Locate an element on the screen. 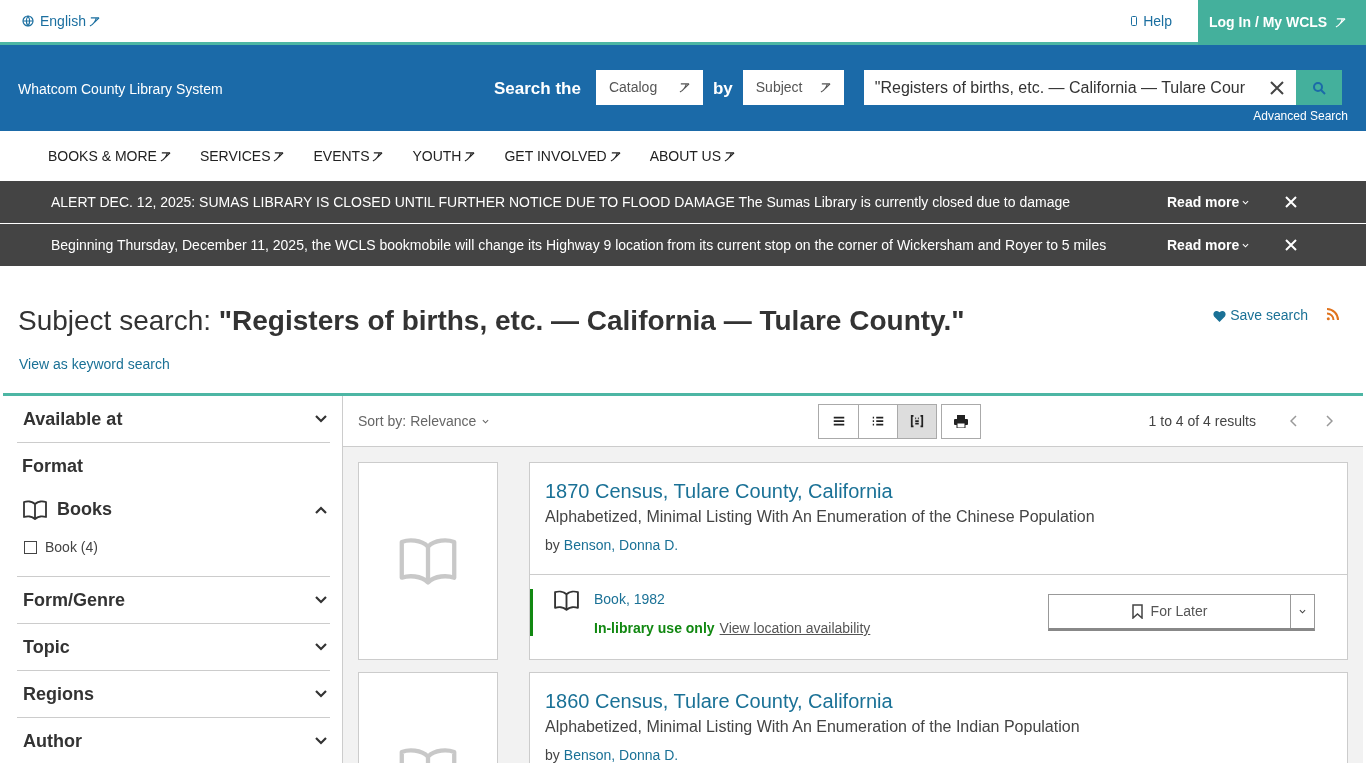 The image size is (1366, 768). facet-option: Book (4) is located at coordinates (71, 547).